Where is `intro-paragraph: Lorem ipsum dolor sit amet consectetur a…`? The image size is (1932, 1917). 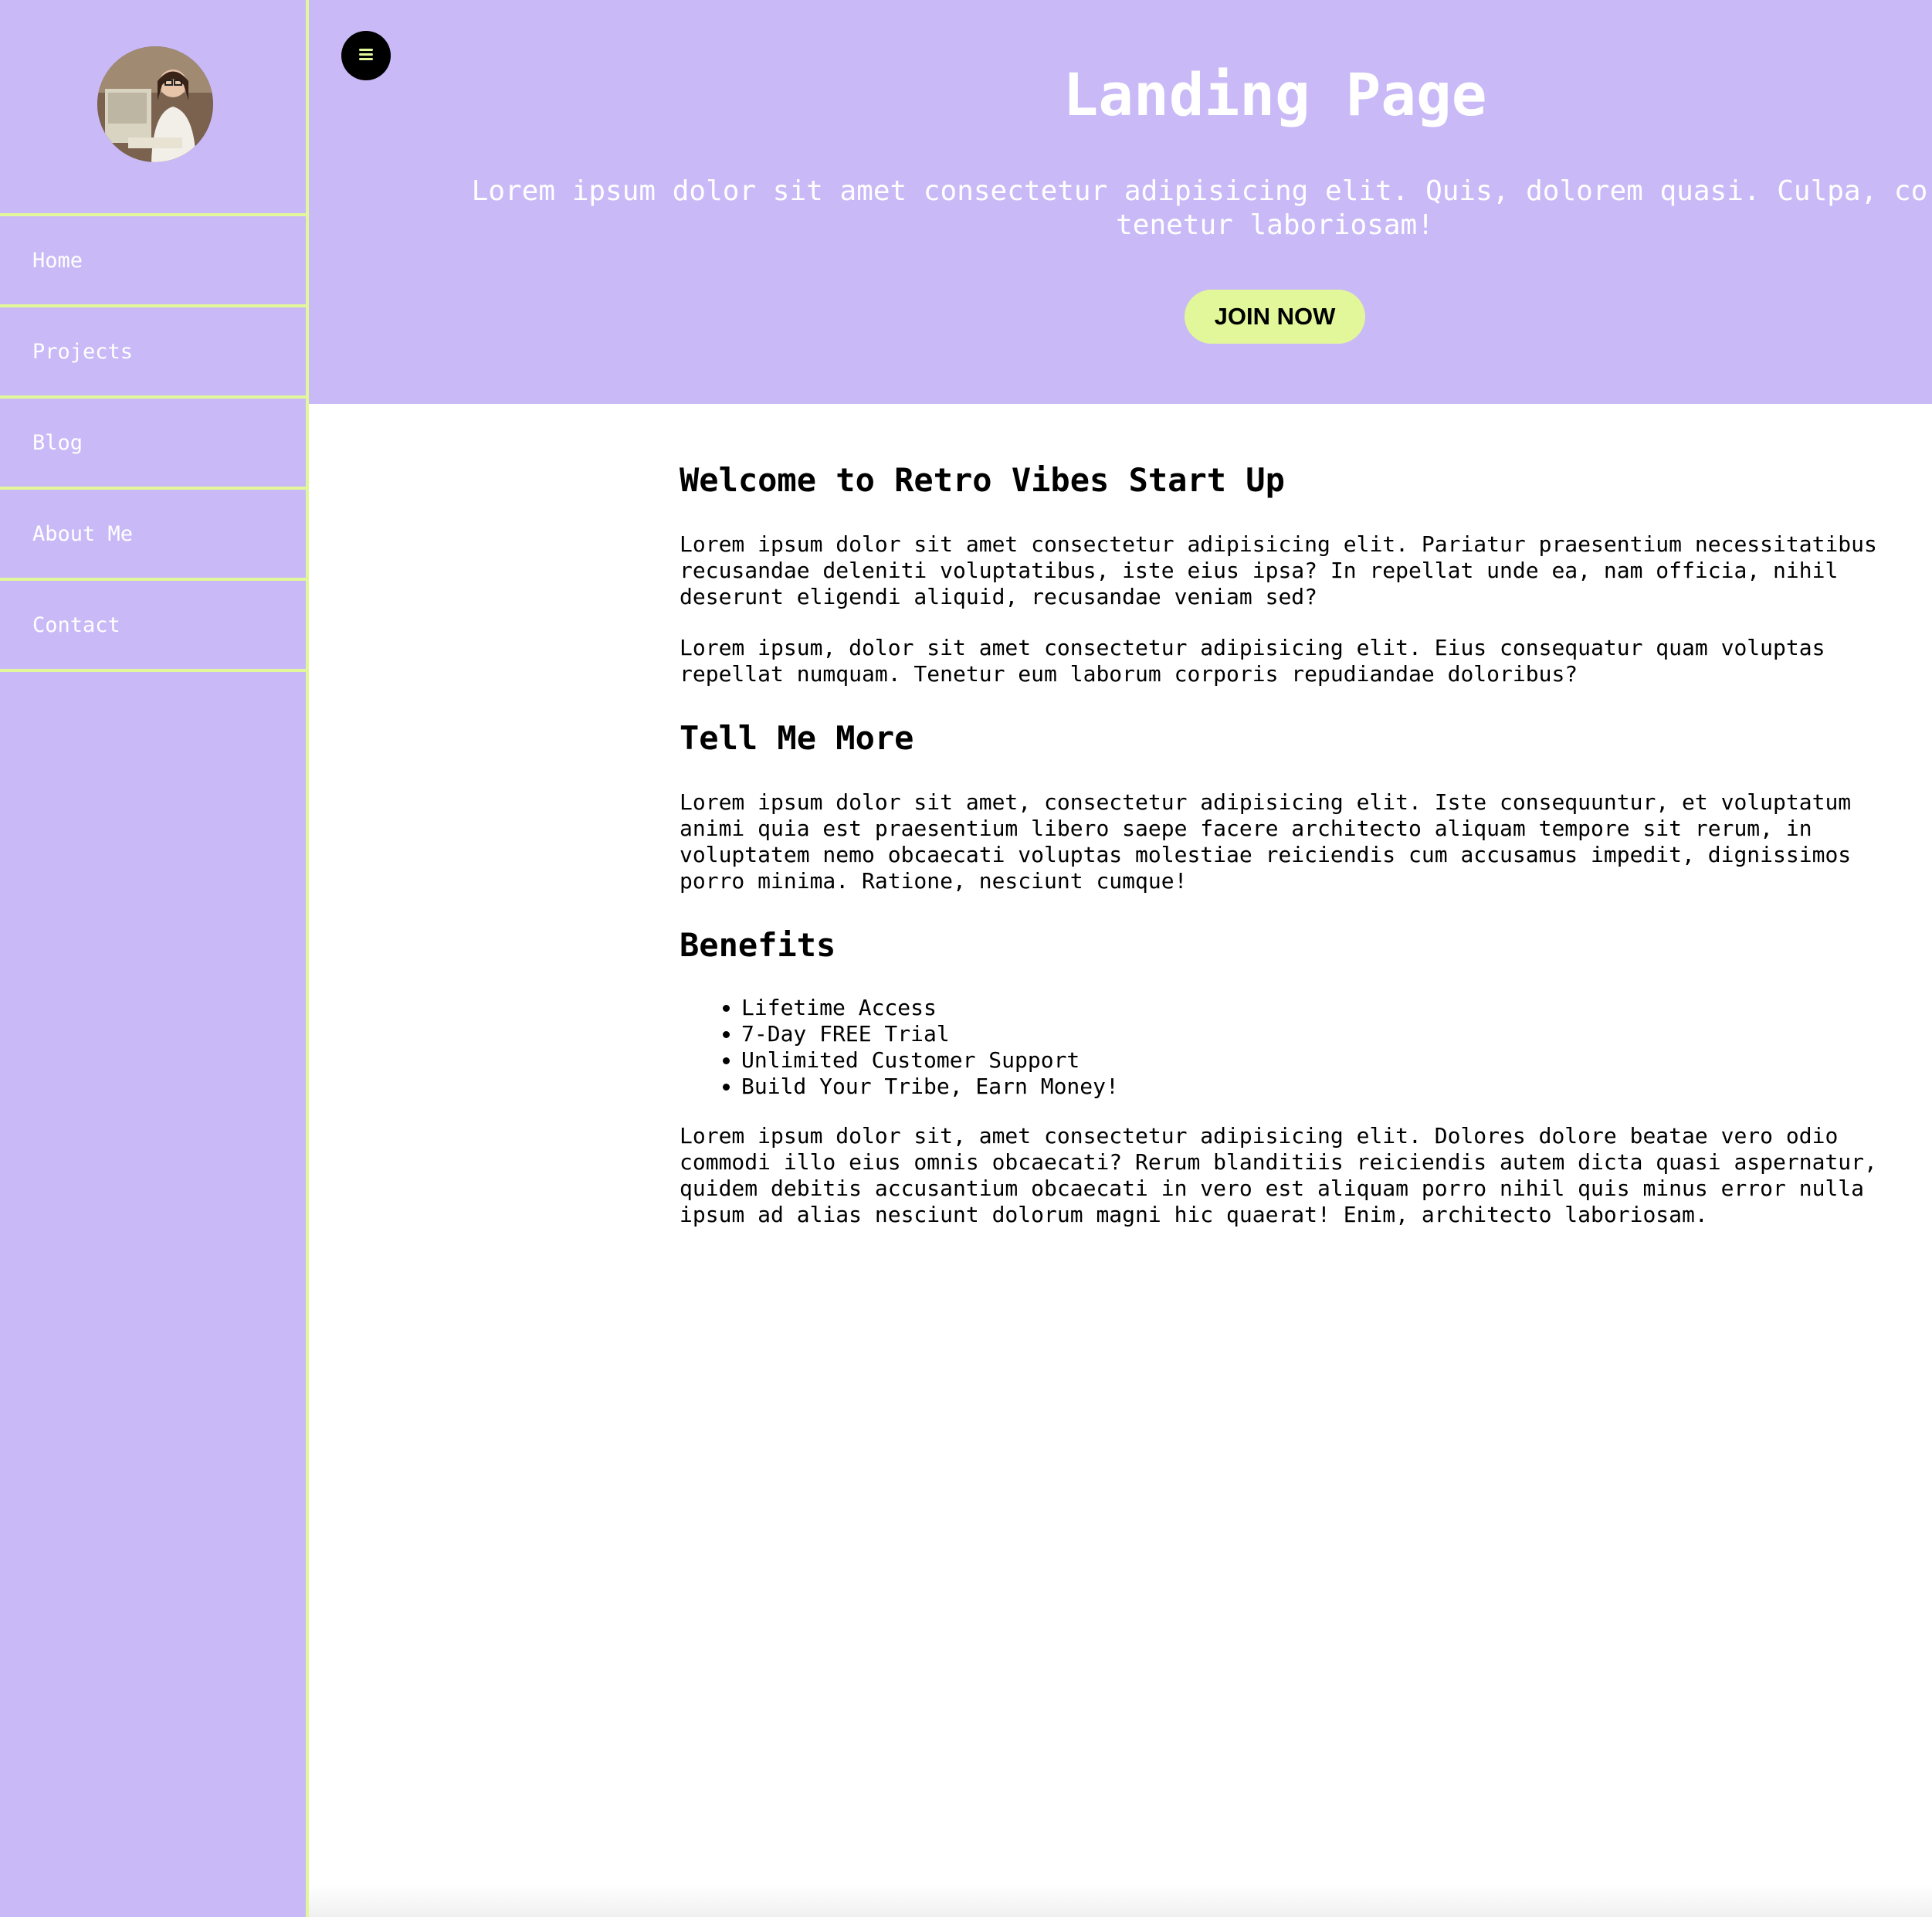 intro-paragraph: Lorem ipsum dolor sit amet consectetur a… is located at coordinates (1278, 570).